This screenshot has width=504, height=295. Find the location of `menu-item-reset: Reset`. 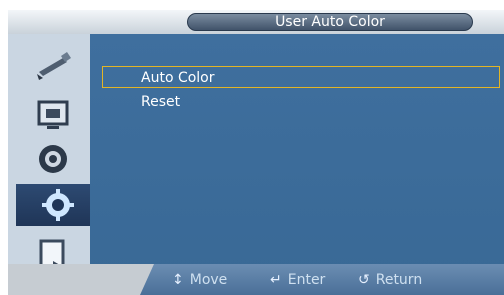

menu-item-reset: Reset is located at coordinates (141, 102).